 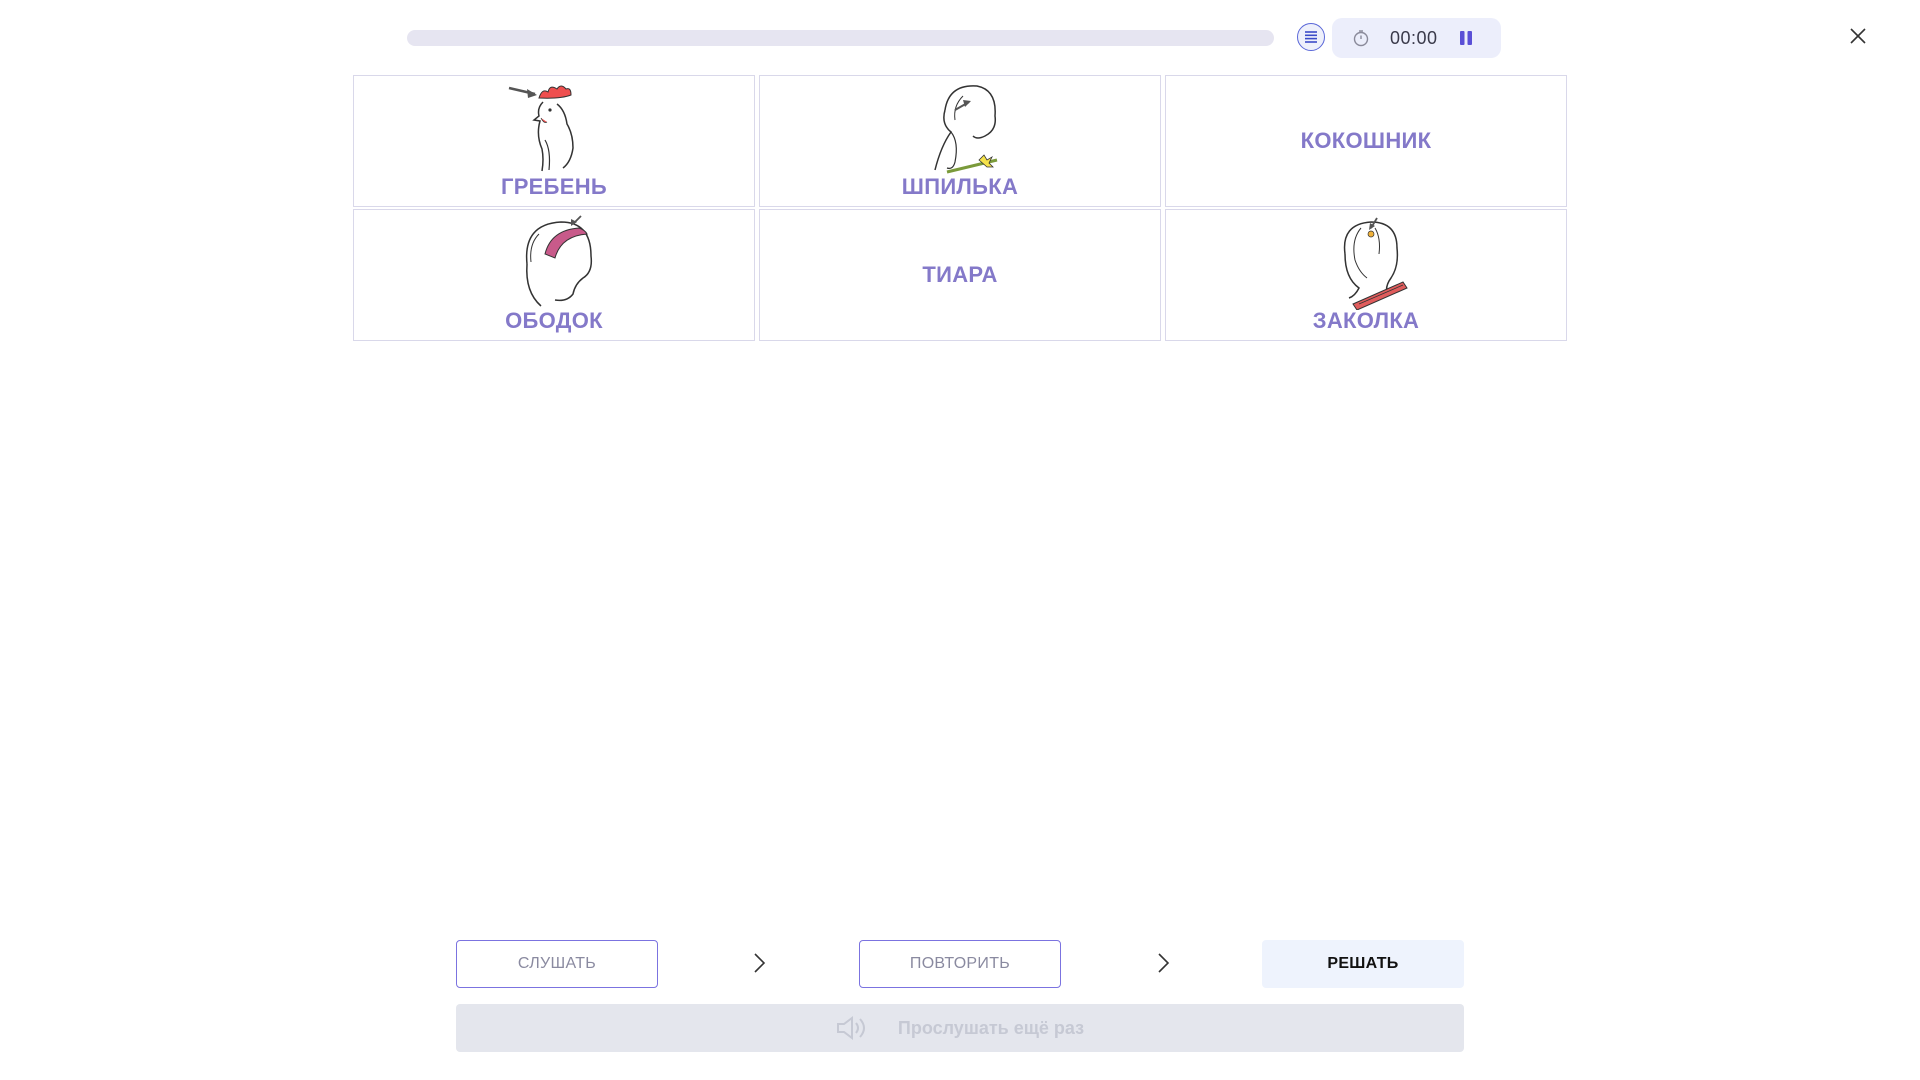 I want to click on pause-button, so click(x=1466, y=38).